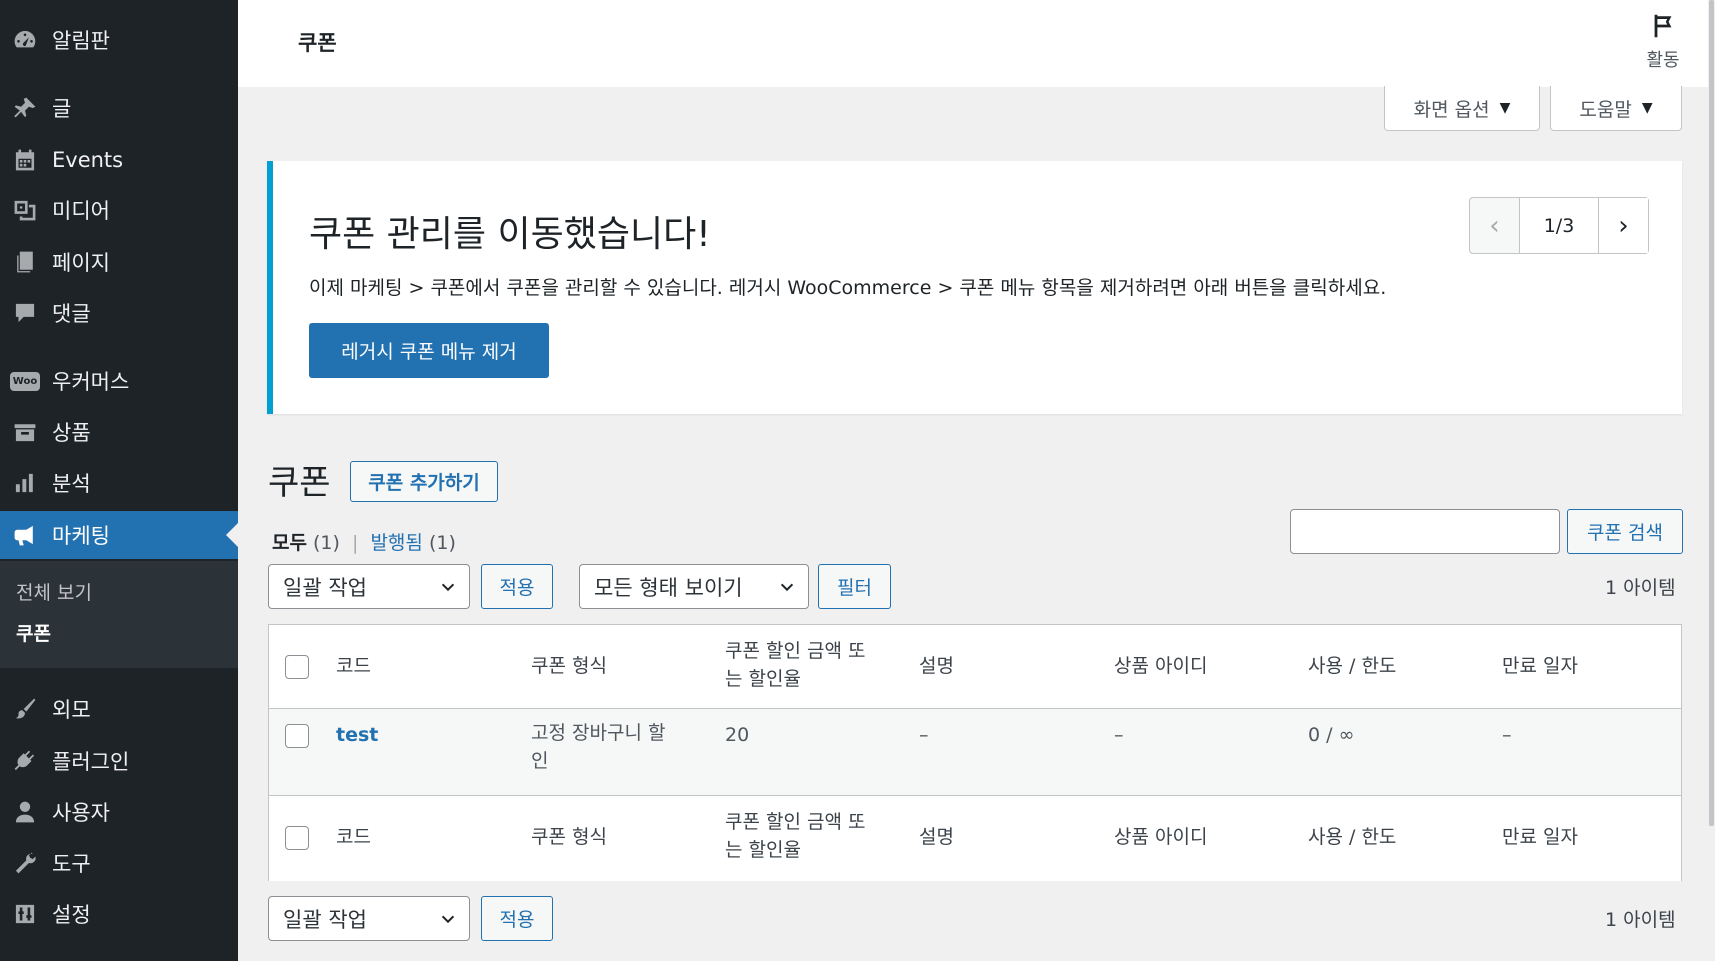  Describe the element at coordinates (119, 313) in the screenshot. I see `sidebar-item-comments: 댓글` at that location.